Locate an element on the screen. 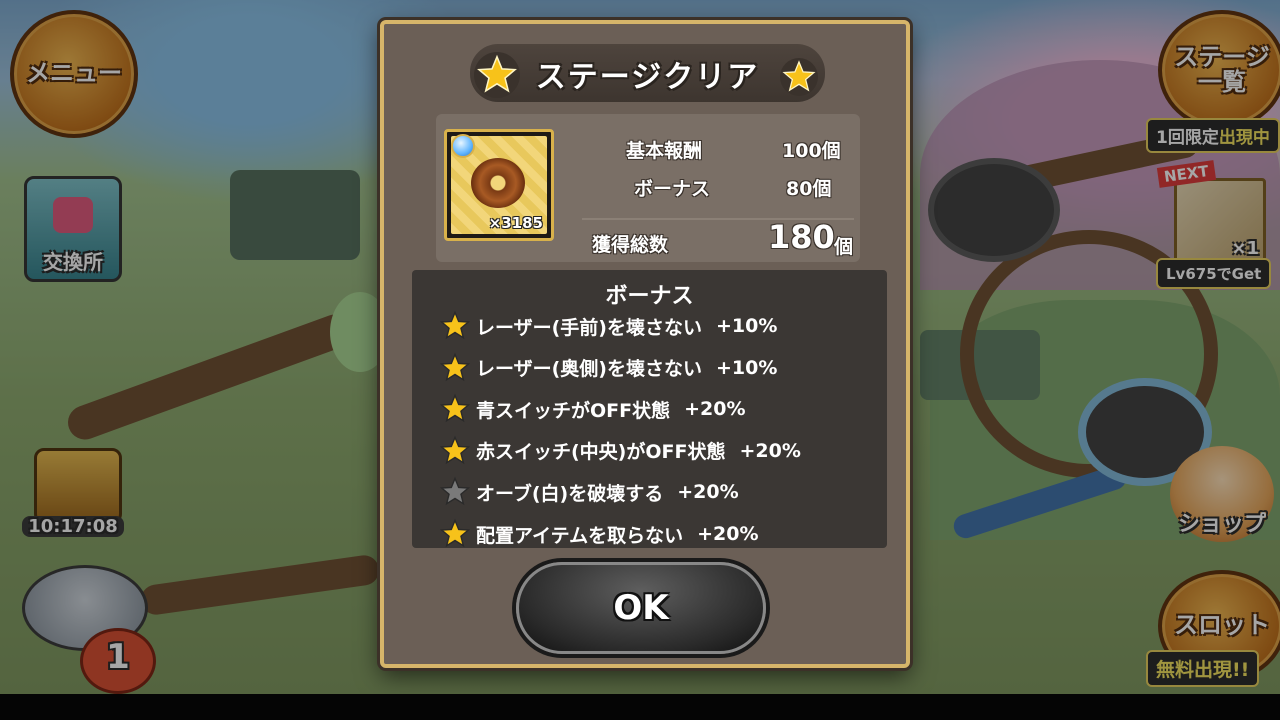  bonus-row: 青スイッチがOFF状態 +20% is located at coordinates (592, 409).